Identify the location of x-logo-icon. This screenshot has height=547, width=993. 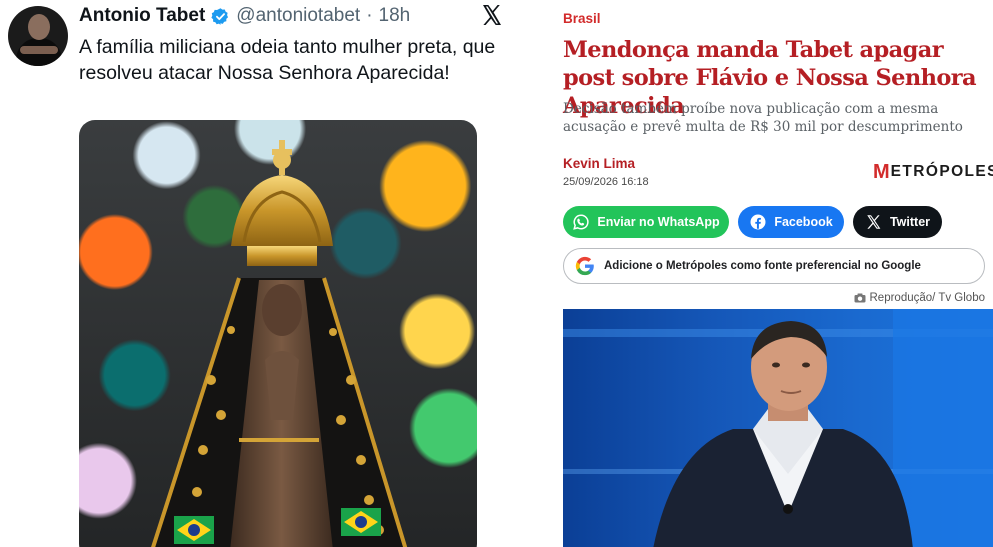
(492, 15).